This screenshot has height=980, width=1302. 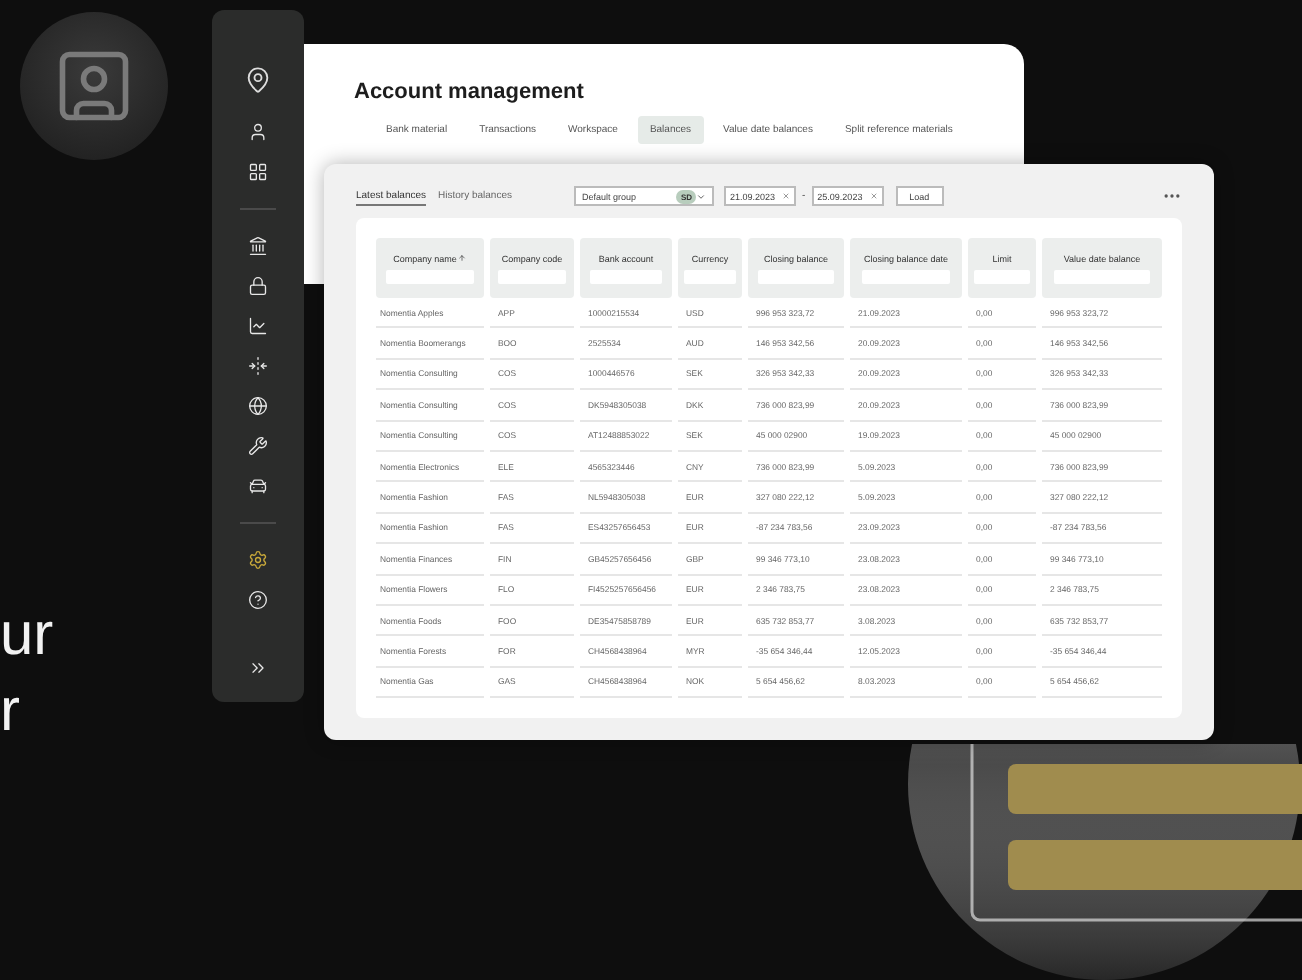 What do you see at coordinates (258, 406) in the screenshot?
I see `globe-icon` at bounding box center [258, 406].